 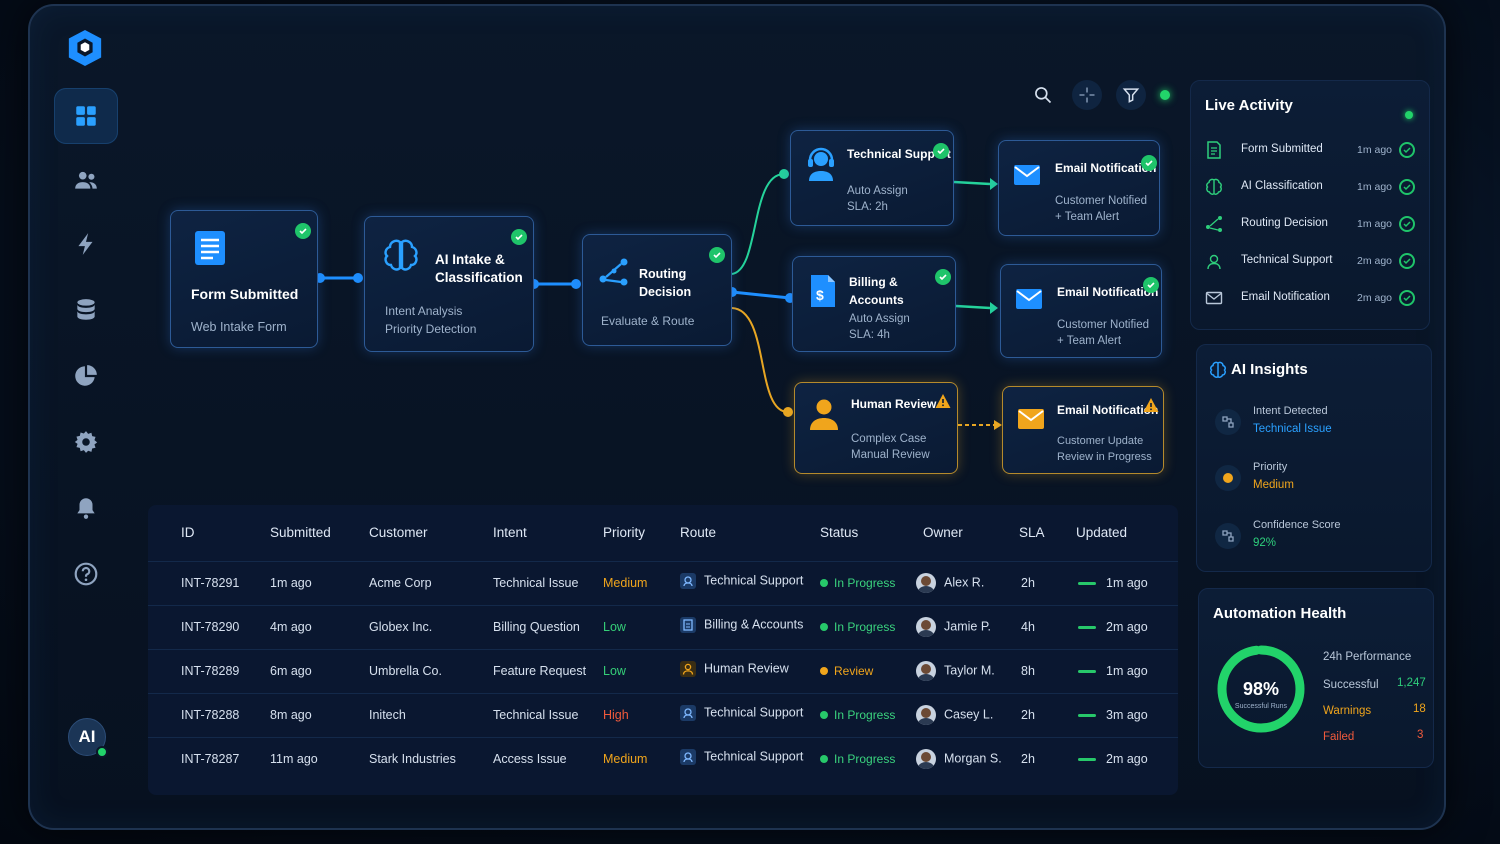 What do you see at coordinates (1032, 532) in the screenshot?
I see `column-header: SLA` at bounding box center [1032, 532].